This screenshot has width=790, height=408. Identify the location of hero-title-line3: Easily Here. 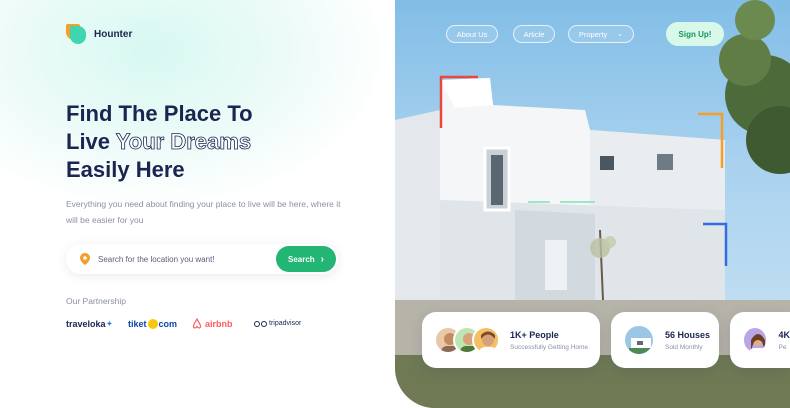
(125, 169).